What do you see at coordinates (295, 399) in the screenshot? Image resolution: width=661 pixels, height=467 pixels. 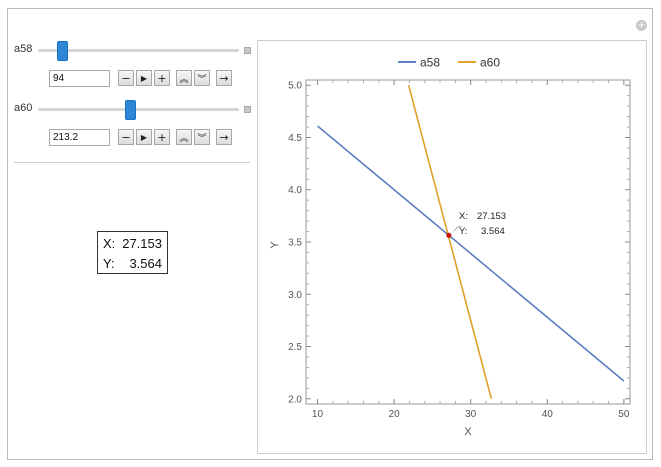 I see `y-tick-label: 2.0` at bounding box center [295, 399].